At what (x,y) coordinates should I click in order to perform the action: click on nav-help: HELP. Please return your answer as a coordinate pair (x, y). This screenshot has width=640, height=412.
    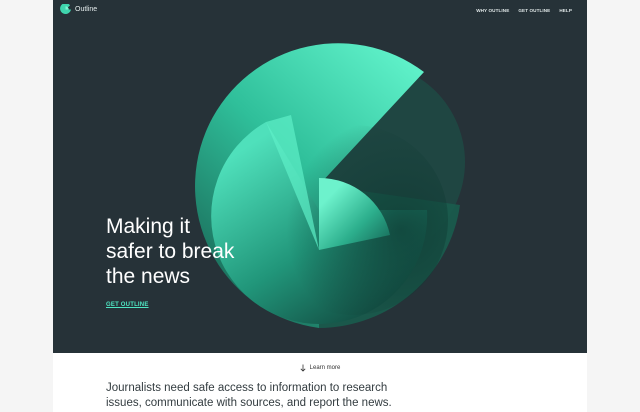
    Looking at the image, I should click on (565, 11).